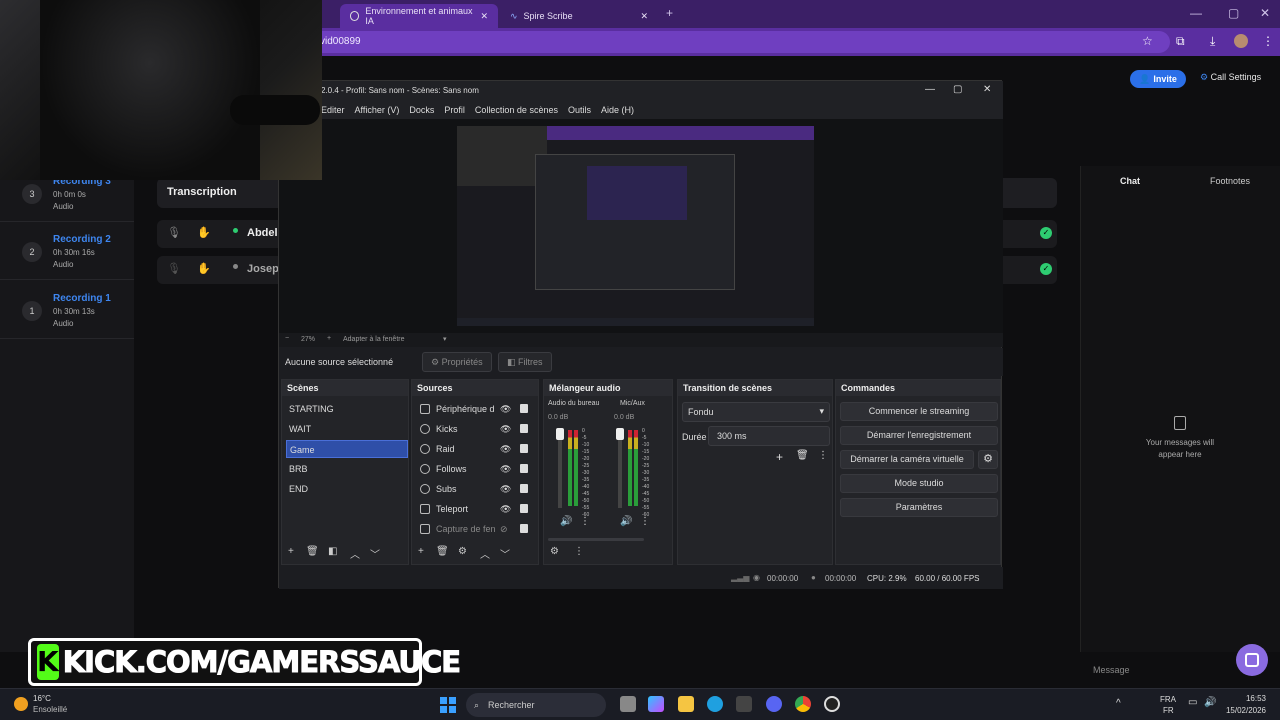  I want to click on weather-temp: 16°C, so click(42, 698).